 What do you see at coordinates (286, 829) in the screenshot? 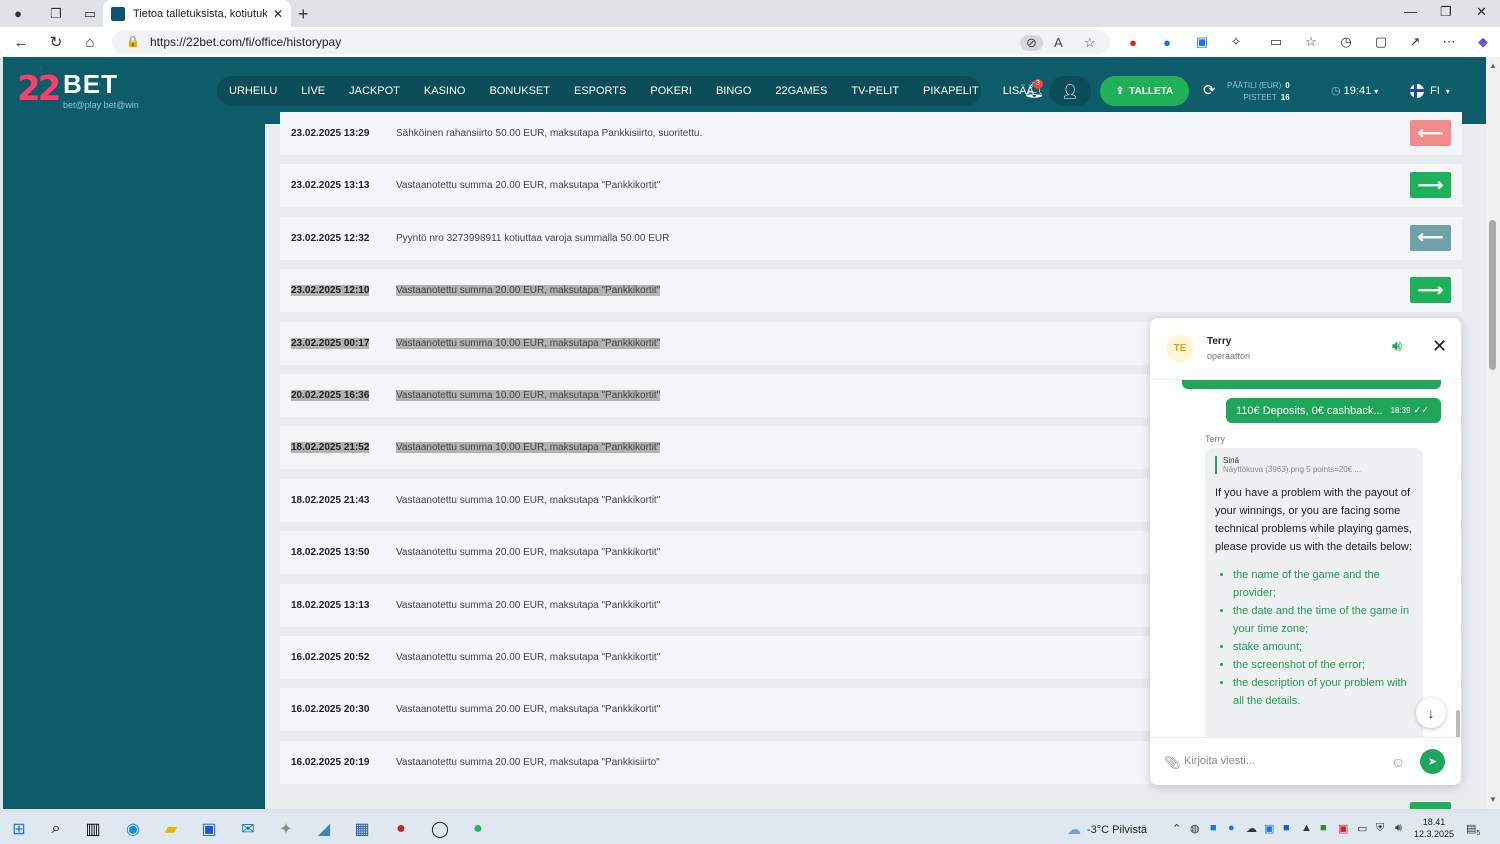
I see `app-icon: ✦` at bounding box center [286, 829].